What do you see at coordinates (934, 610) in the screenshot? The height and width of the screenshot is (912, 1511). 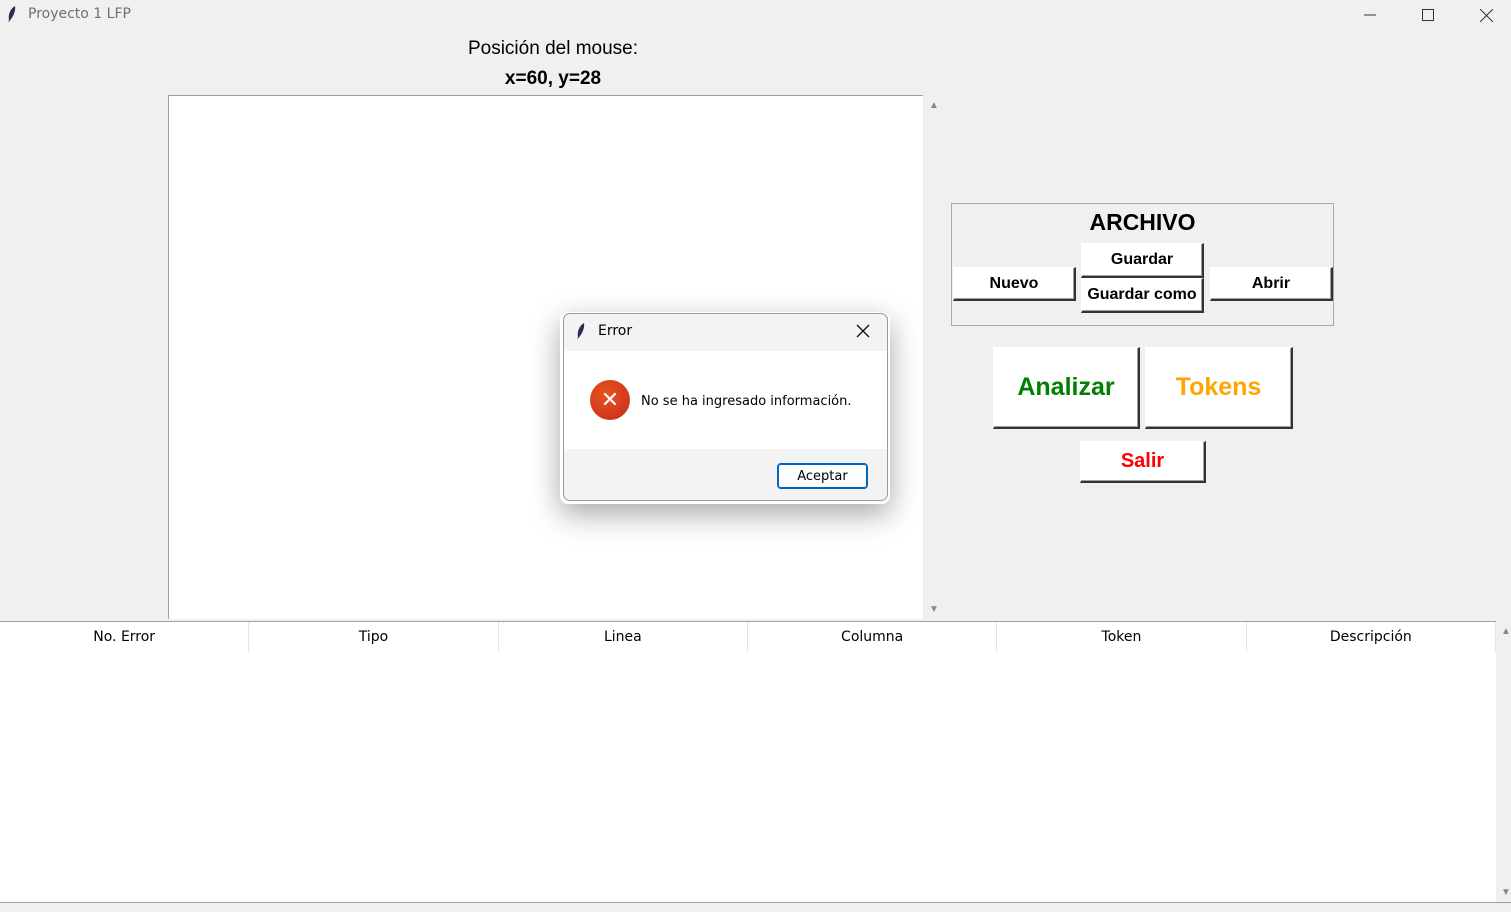 I see `editor-scroll-down-icon: ▼` at bounding box center [934, 610].